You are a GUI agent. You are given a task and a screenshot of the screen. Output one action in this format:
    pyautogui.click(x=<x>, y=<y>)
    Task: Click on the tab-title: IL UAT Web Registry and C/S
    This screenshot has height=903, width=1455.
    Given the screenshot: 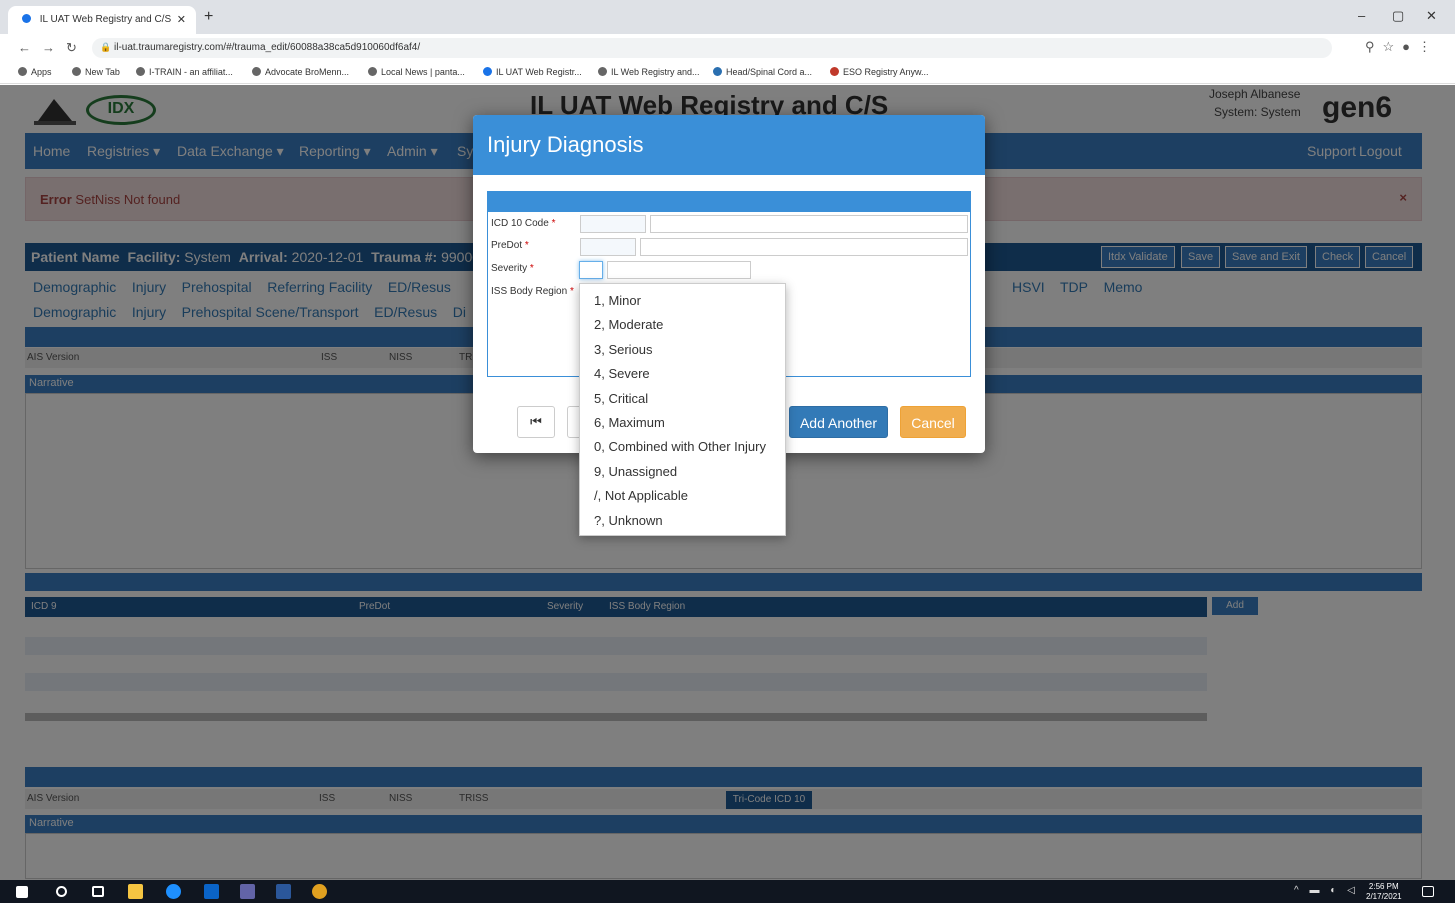 What is the action you would take?
    pyautogui.click(x=105, y=19)
    